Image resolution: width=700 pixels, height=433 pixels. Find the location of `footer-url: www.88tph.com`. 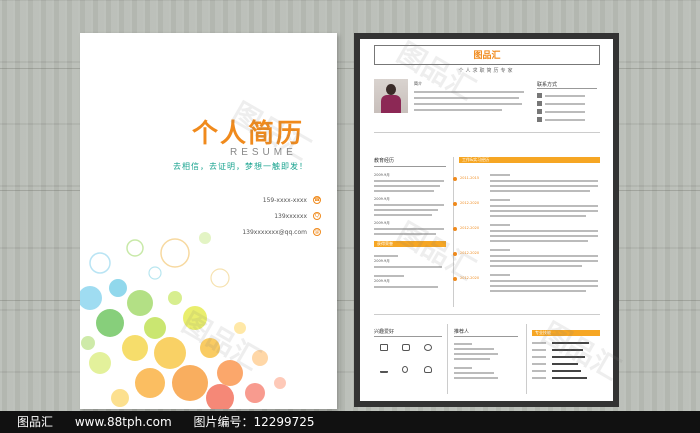

footer-url: www.88tph.com is located at coordinates (123, 422).